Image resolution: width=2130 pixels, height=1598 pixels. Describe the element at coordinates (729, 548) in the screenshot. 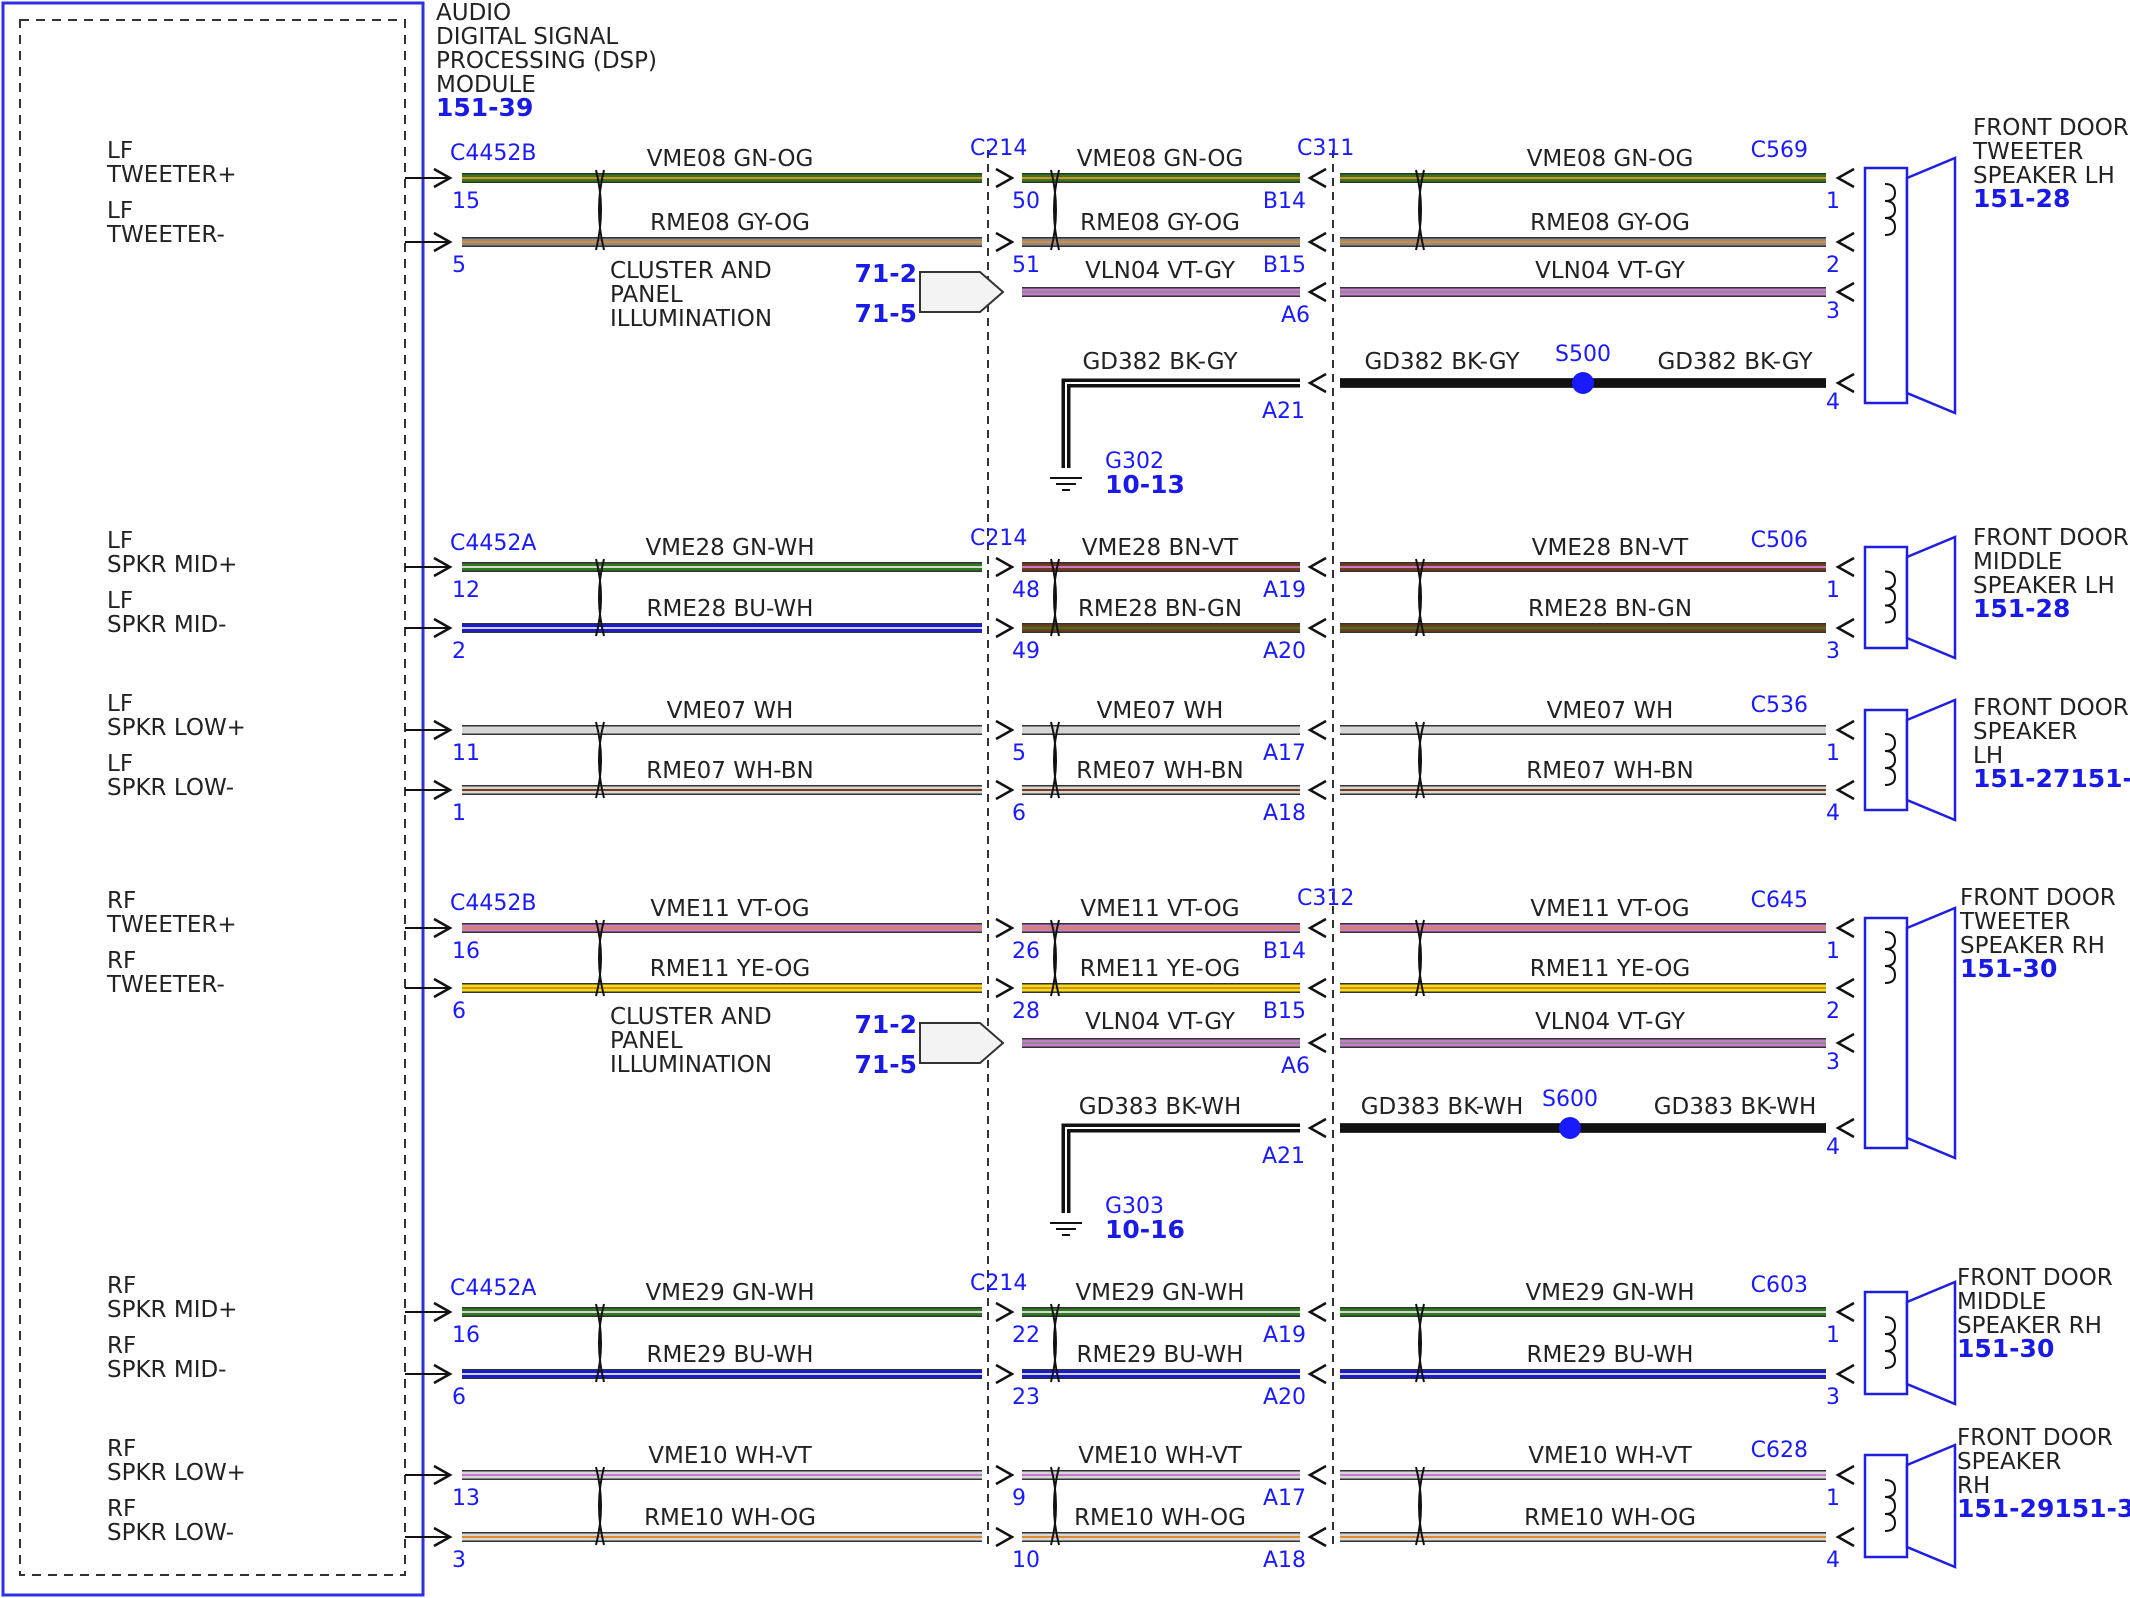

I see `wire-label: VME28 GN-WH` at that location.